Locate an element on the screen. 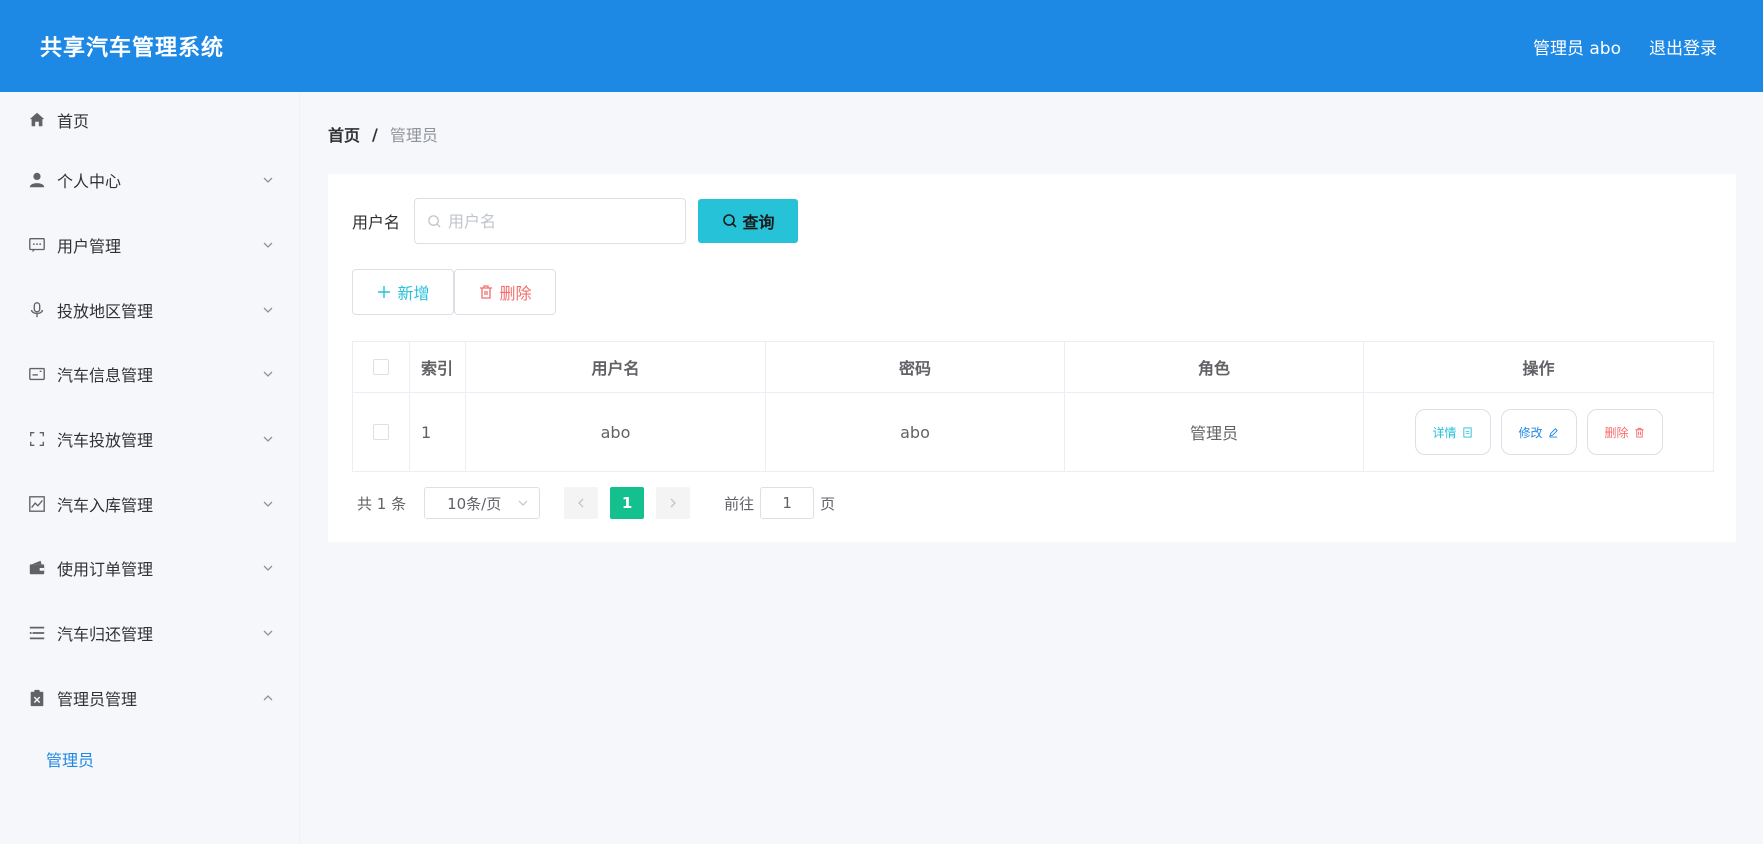 This screenshot has height=844, width=1763. cell-password: abo is located at coordinates (915, 432).